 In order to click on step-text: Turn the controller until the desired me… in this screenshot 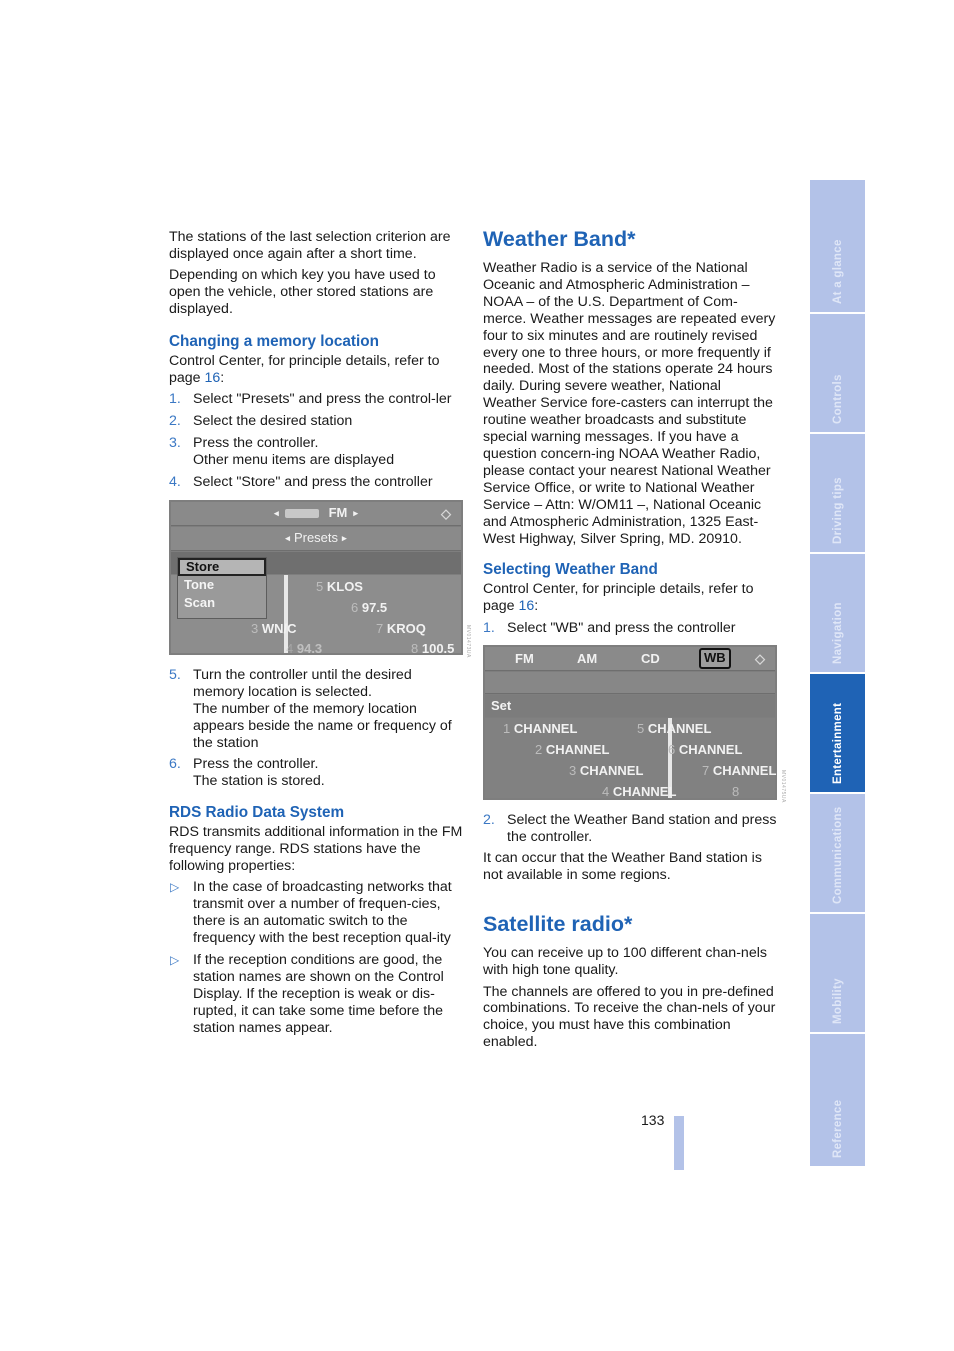, I will do `click(302, 683)`.